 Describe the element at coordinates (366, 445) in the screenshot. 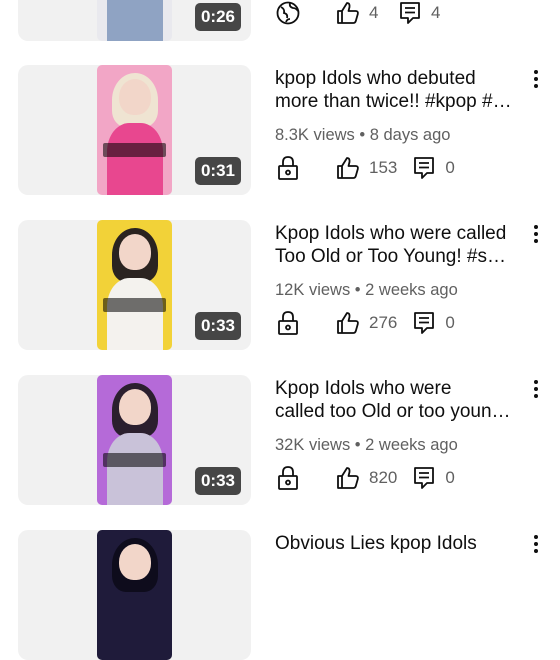

I see `video-meta: 32K views • 2 weeks ago` at that location.